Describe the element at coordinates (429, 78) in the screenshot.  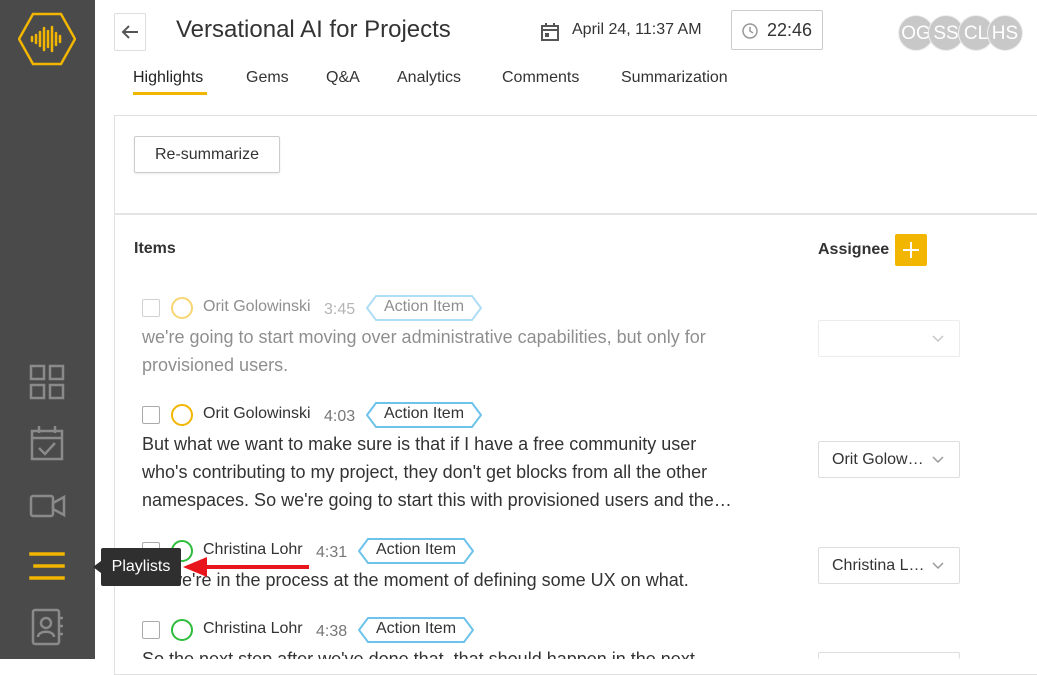
I see `tab-analytics: Analytics` at that location.